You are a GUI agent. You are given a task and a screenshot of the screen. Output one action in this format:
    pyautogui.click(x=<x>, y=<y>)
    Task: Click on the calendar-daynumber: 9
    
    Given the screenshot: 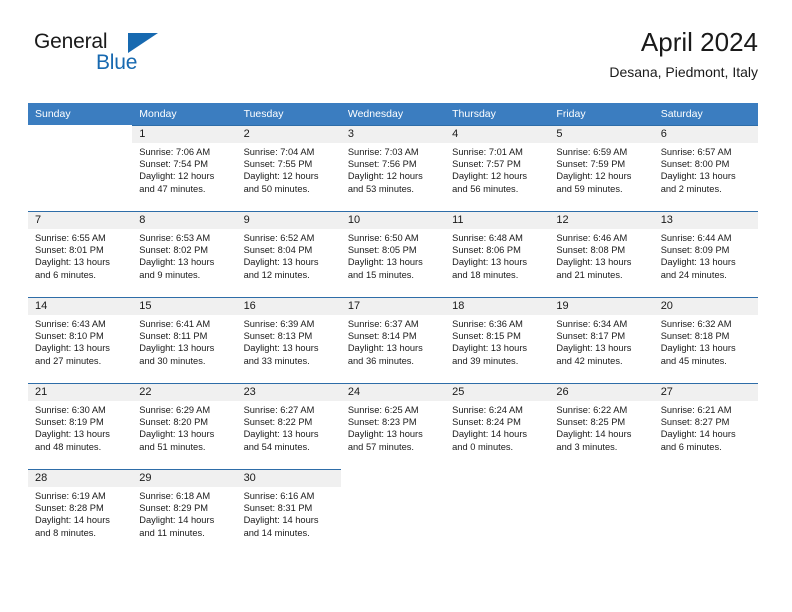 What is the action you would take?
    pyautogui.click(x=288, y=220)
    